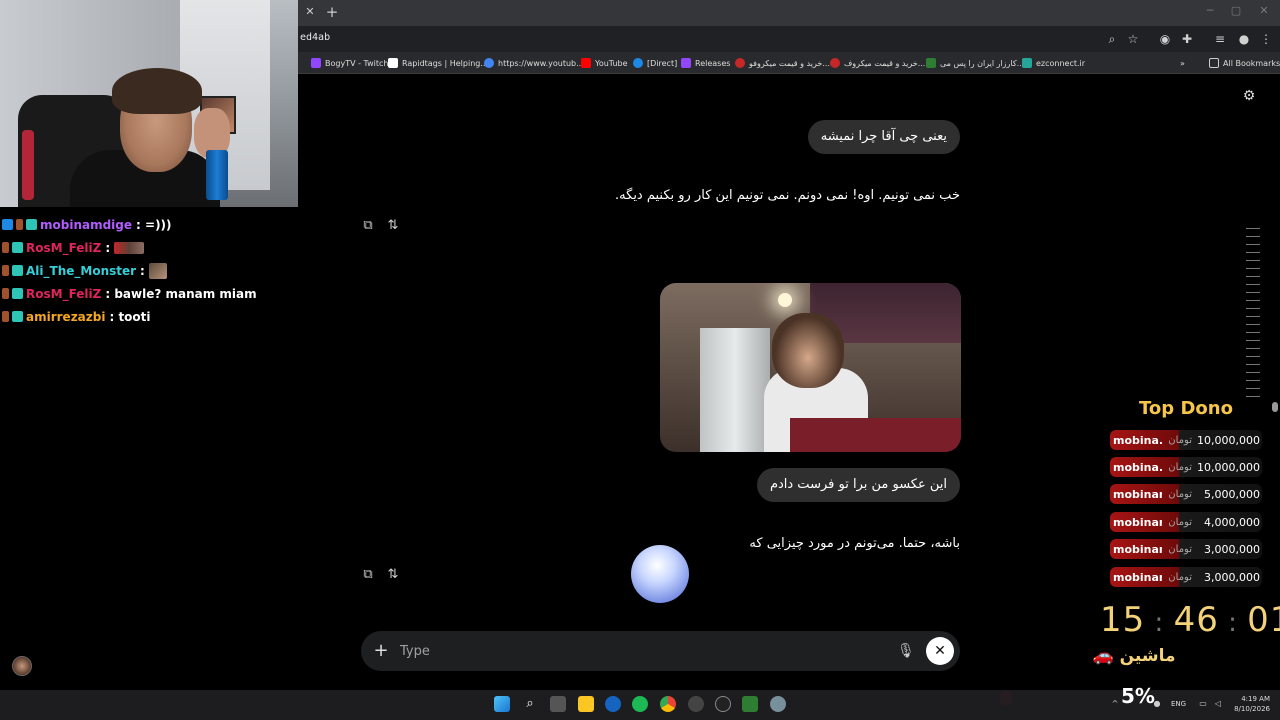  Describe the element at coordinates (705, 63) in the screenshot. I see `bookmark-item: Releases` at that location.